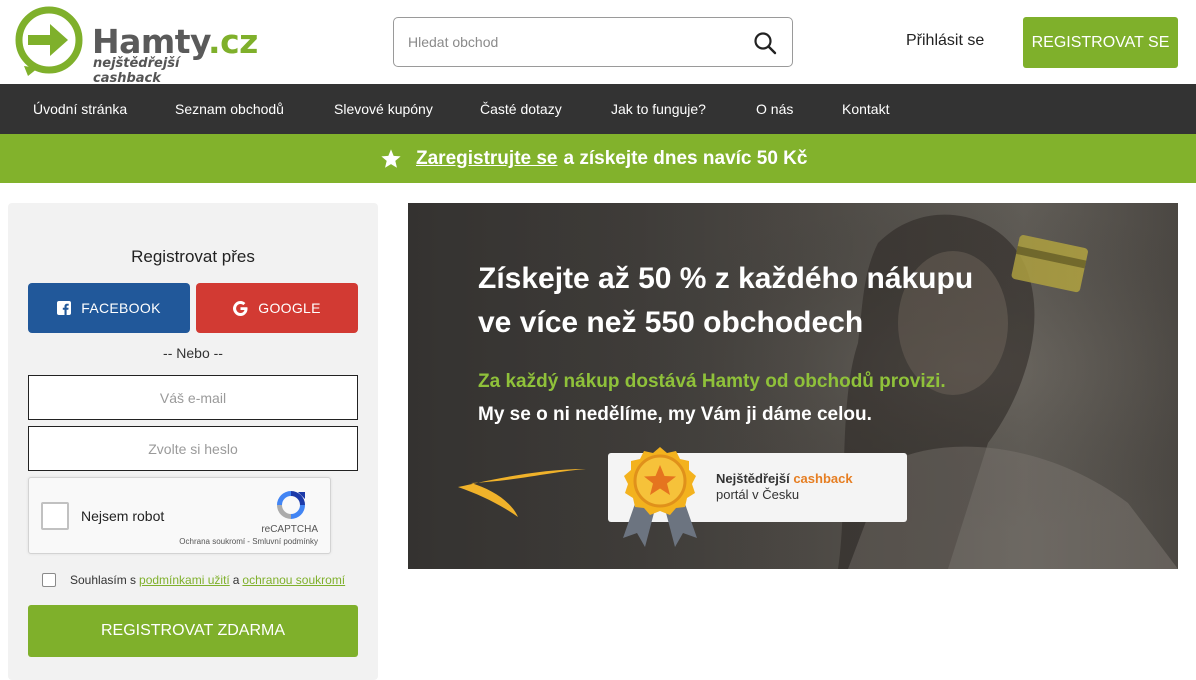  Describe the element at coordinates (240, 308) in the screenshot. I see `google-icon` at that location.